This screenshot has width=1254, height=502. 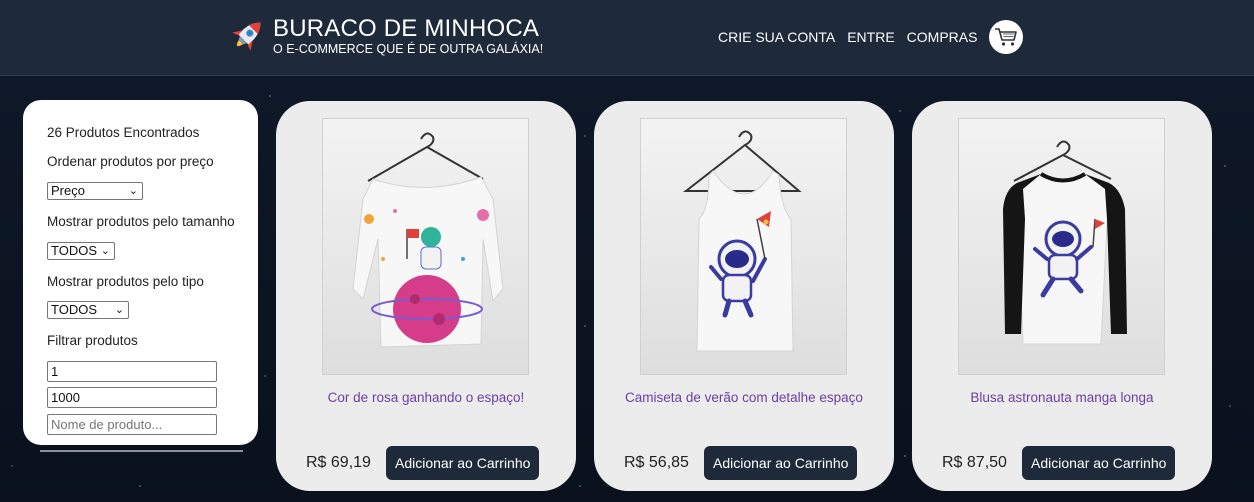 I want to click on size-filter-select: TODOS ⌄, so click(x=81, y=251).